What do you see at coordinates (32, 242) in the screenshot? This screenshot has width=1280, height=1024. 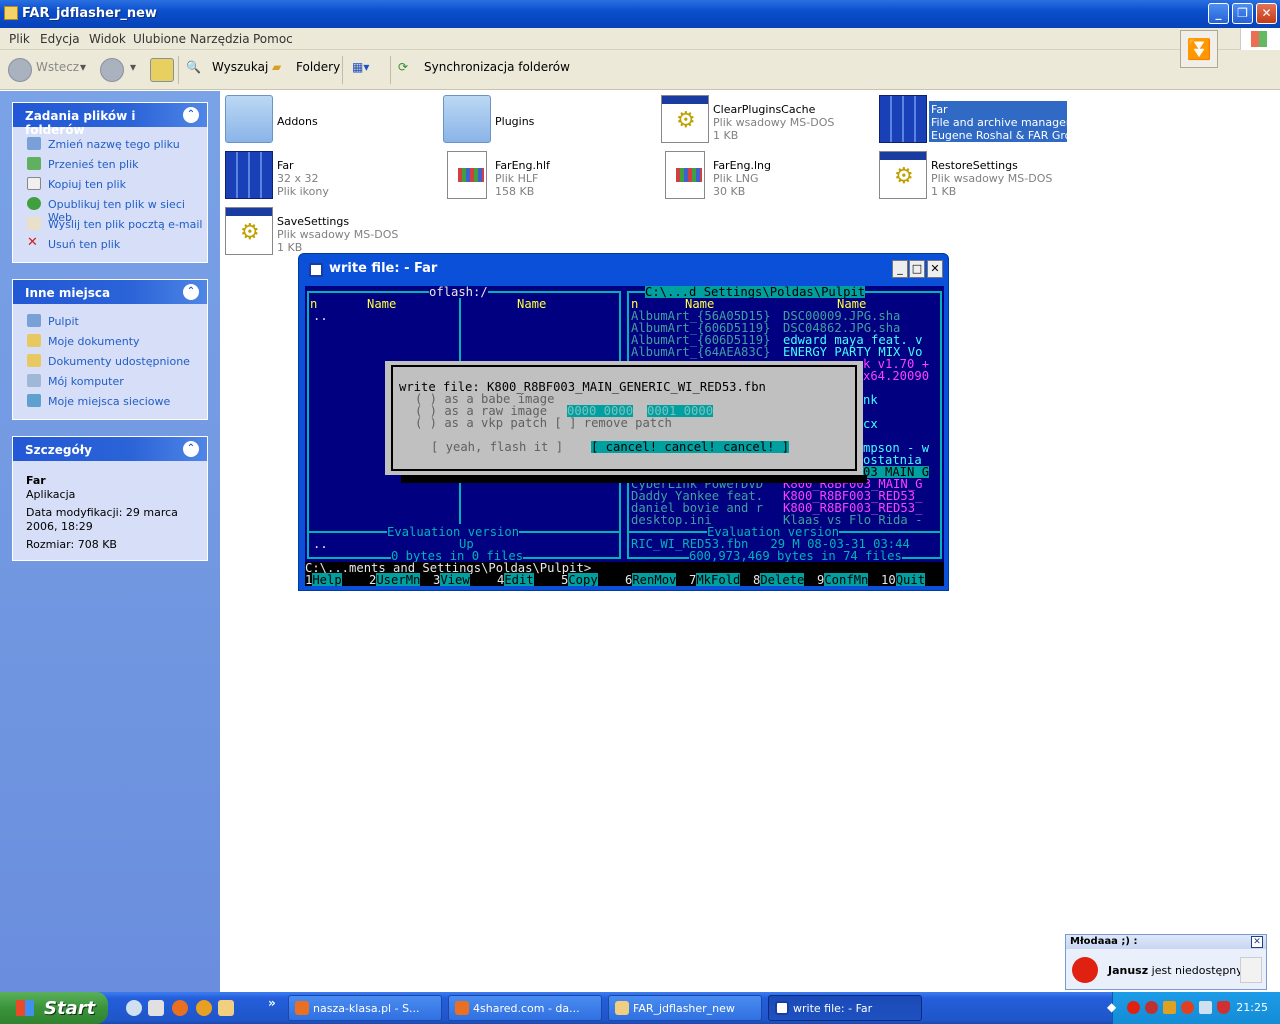 I see `delete-icon: ✕` at bounding box center [32, 242].